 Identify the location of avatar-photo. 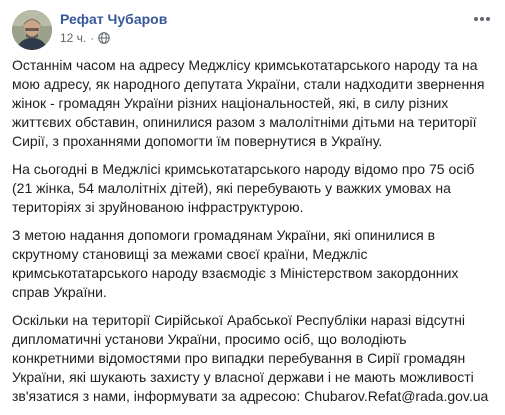
(32, 30).